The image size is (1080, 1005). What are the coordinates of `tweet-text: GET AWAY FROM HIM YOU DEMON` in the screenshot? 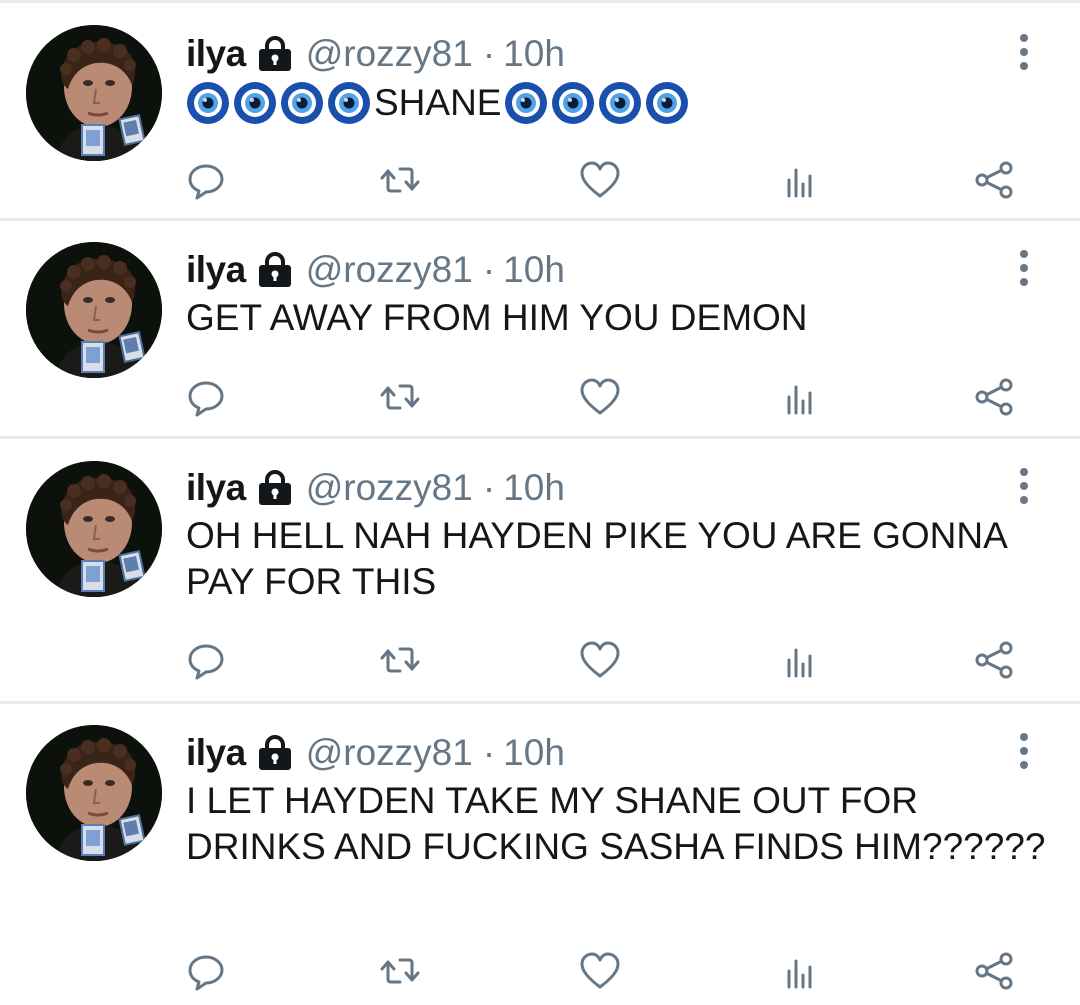 It's located at (497, 317).